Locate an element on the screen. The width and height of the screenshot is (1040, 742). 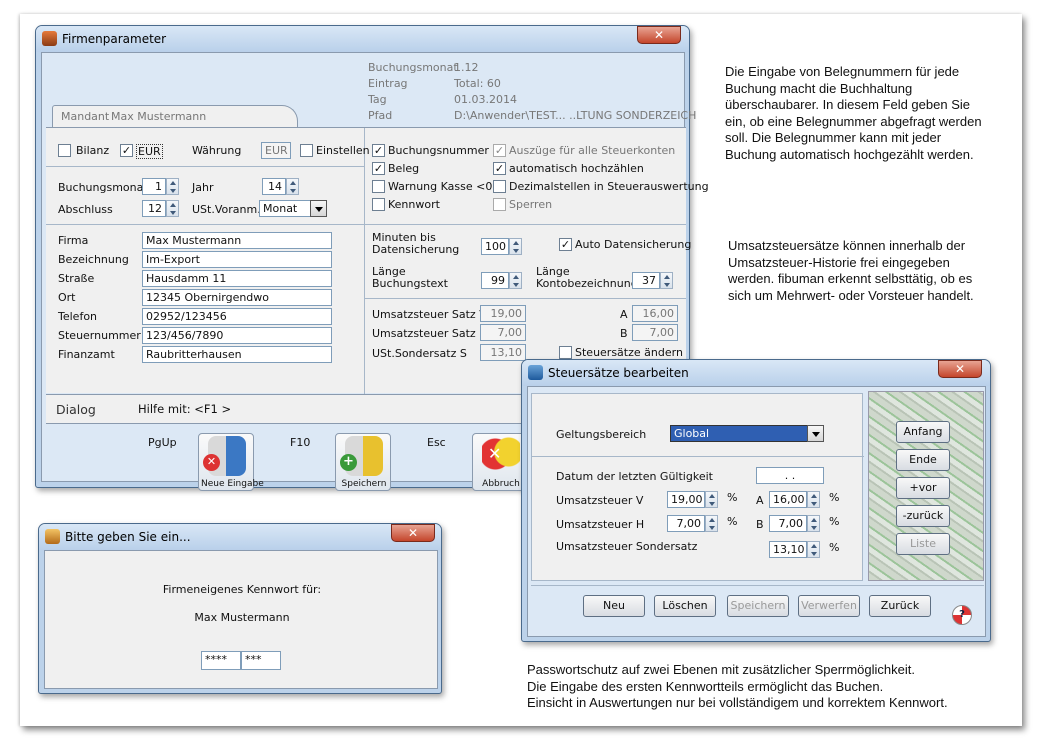
tax-a-pct: % is located at coordinates (834, 497).